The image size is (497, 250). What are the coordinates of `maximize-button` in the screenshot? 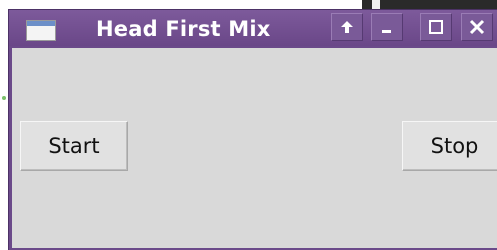 It's located at (436, 27).